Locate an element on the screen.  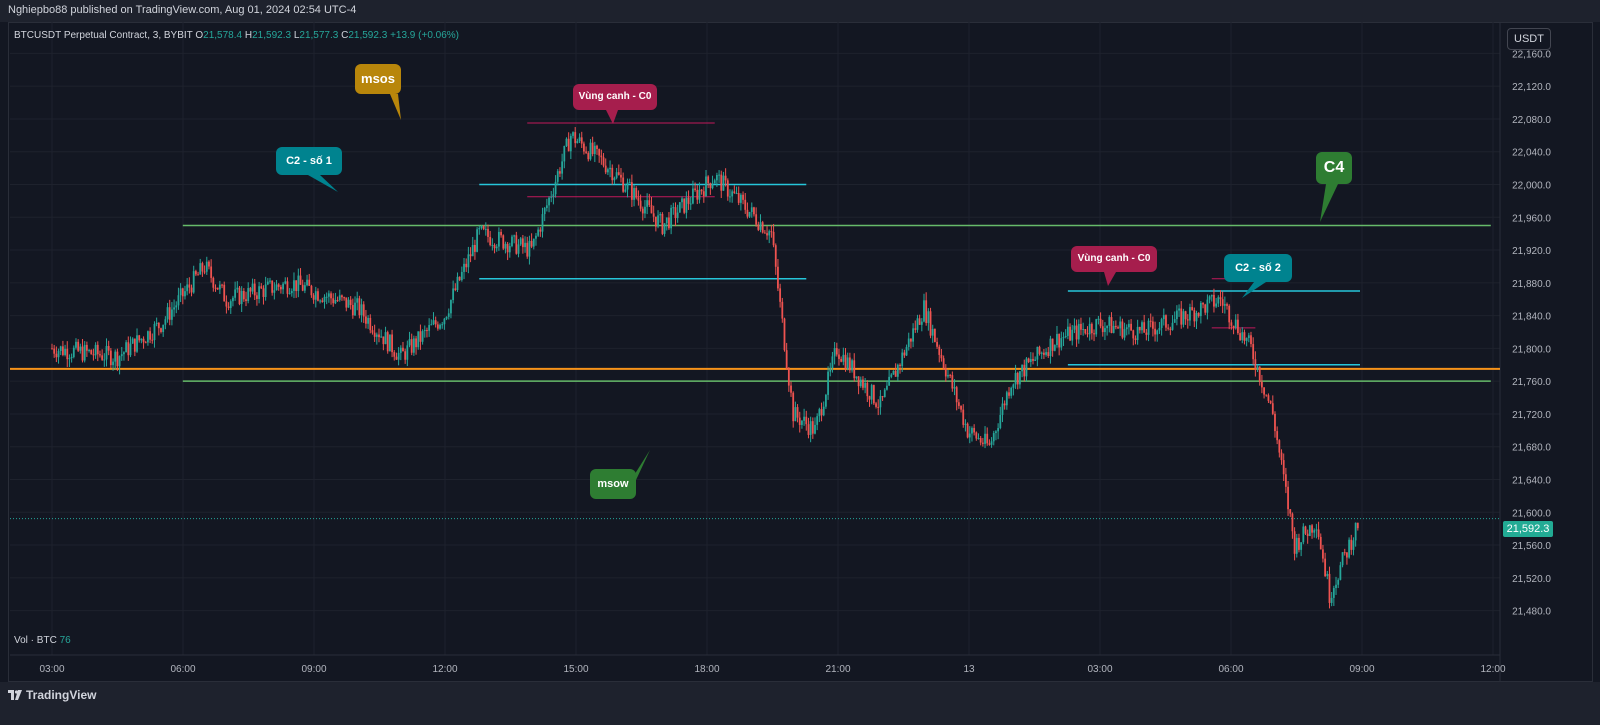
callout-msos-text: msos is located at coordinates (378, 78).